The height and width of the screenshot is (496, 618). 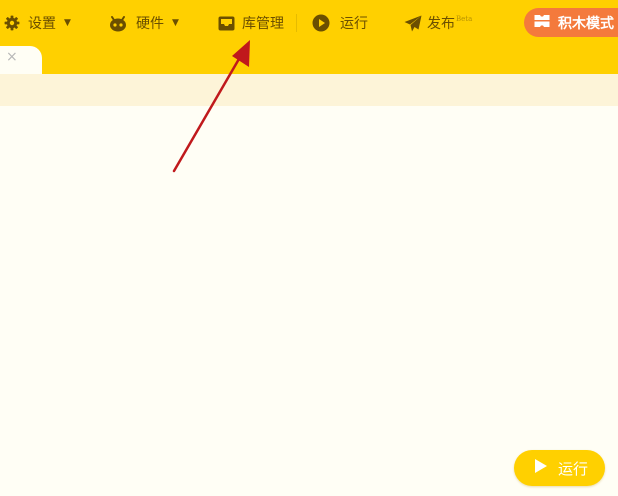 I want to click on tab-sub-bar, so click(x=309, y=90).